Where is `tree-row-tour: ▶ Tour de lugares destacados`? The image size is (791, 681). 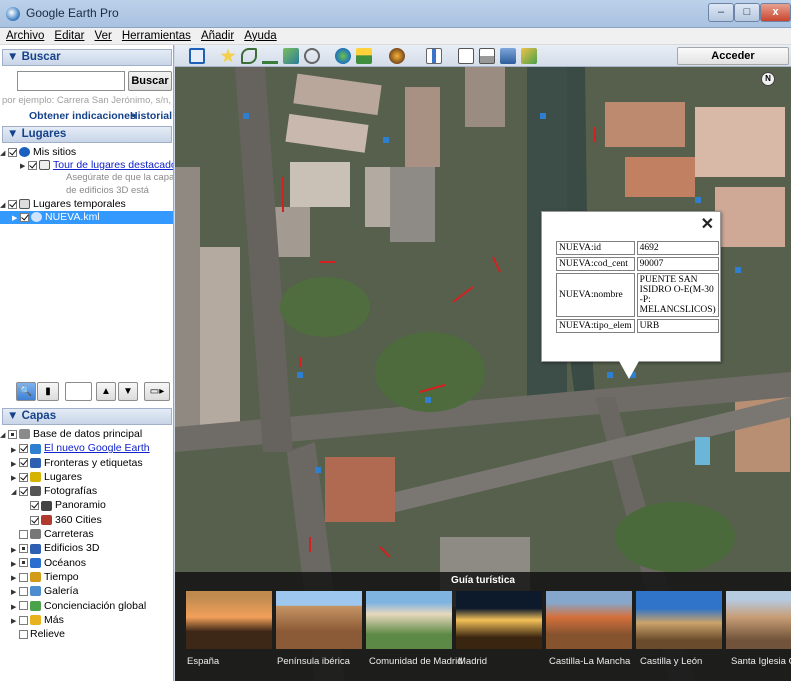
tree-row-tour: ▶ Tour de lugares destacados is located at coordinates (86, 165).